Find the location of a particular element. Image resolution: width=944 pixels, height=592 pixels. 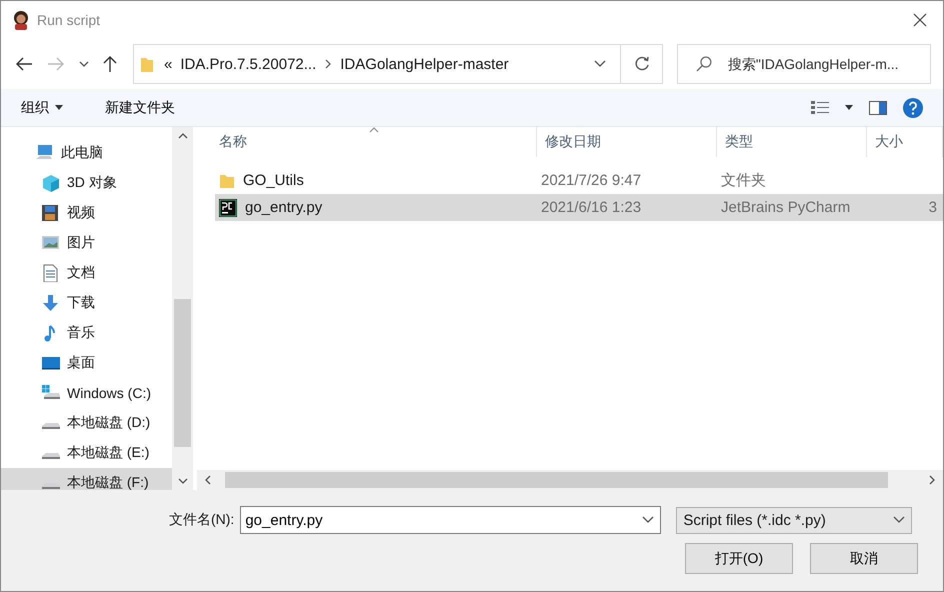

refresh-icon is located at coordinates (642, 64).